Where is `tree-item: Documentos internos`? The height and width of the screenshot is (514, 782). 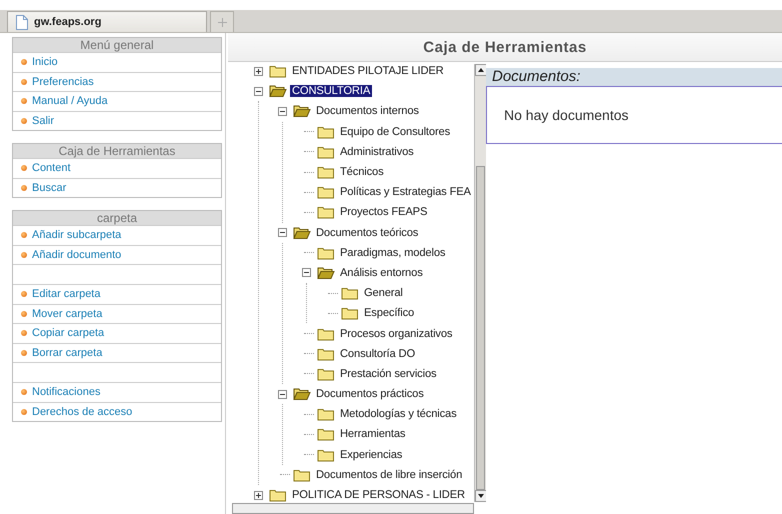
tree-item: Documentos internos is located at coordinates (367, 111).